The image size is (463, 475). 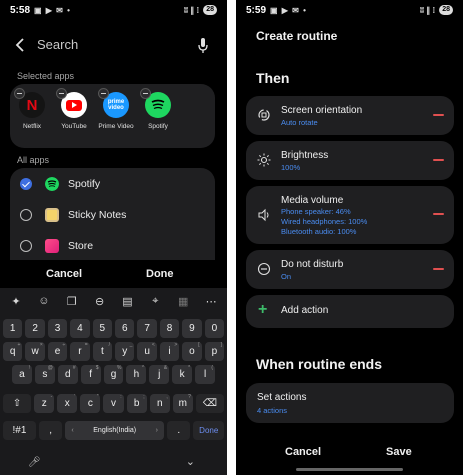 I want to click on key: 9, so click(x=192, y=328).